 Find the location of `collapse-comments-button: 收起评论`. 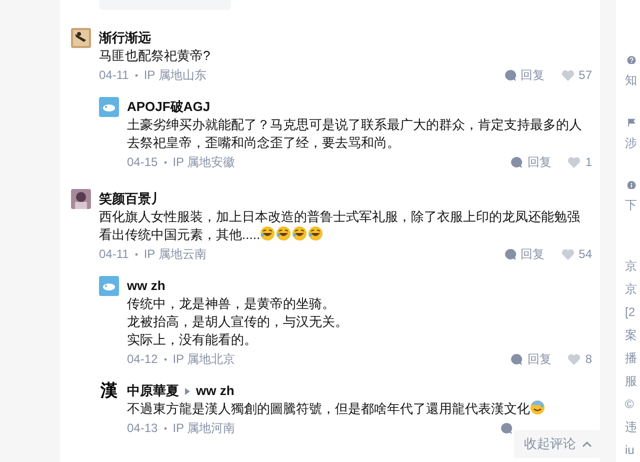

collapse-comments-button: 收起评论 is located at coordinates (557, 444).